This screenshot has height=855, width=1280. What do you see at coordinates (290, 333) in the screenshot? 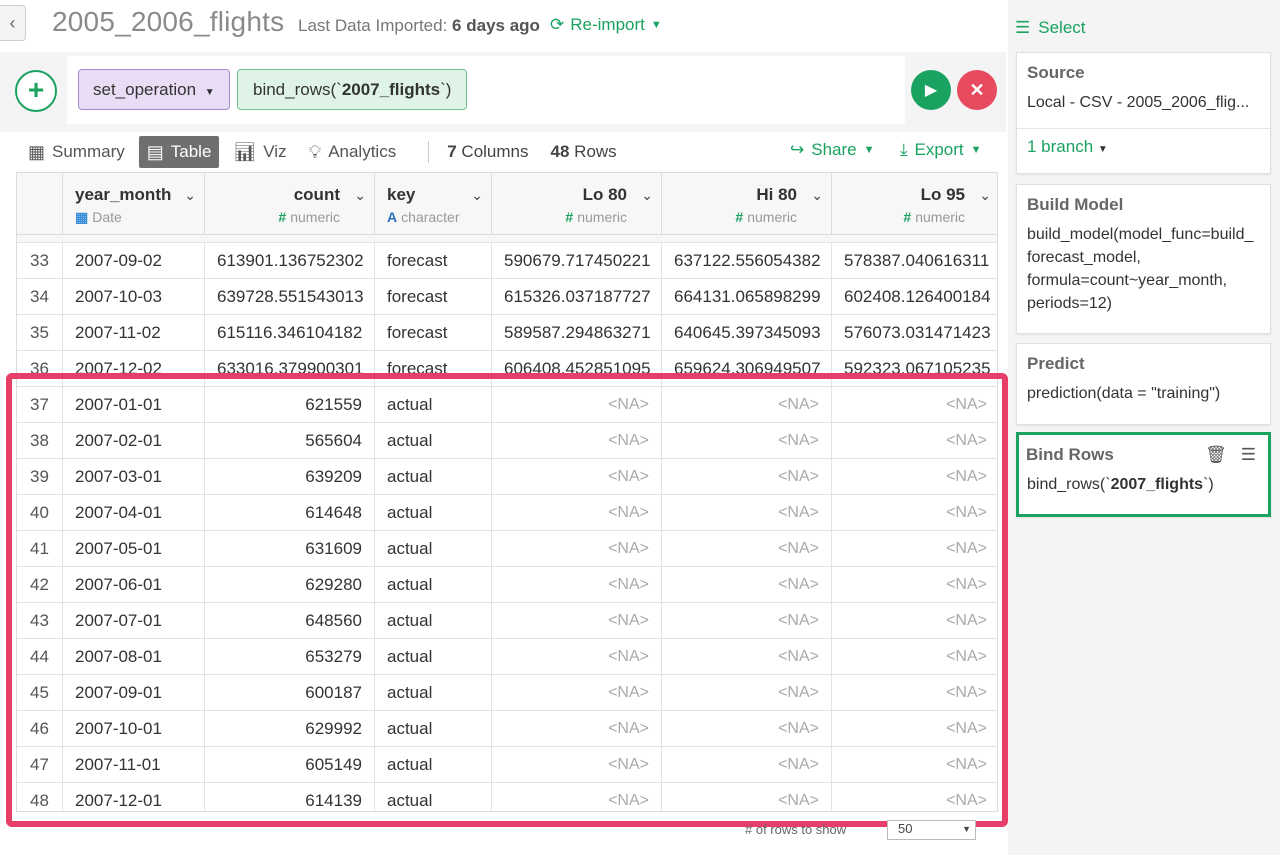
I see `cell-count: 615116.346104182` at bounding box center [290, 333].